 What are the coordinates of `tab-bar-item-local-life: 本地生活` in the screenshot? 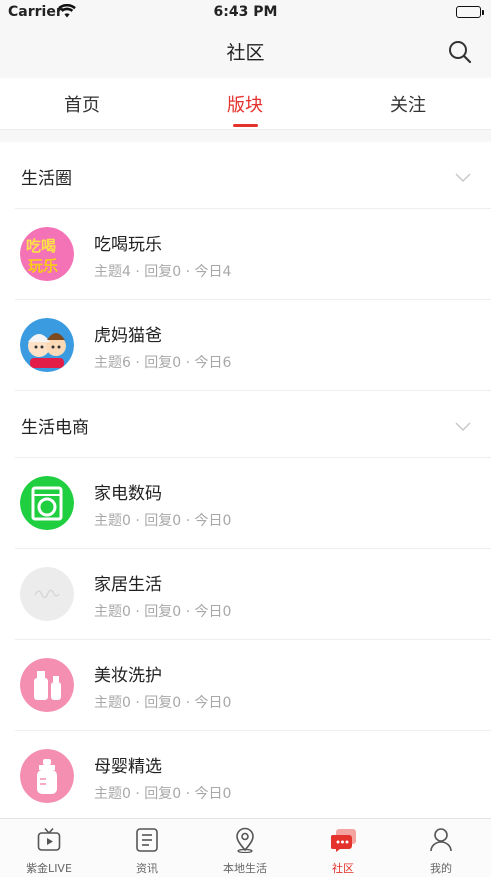 It's located at (245, 848).